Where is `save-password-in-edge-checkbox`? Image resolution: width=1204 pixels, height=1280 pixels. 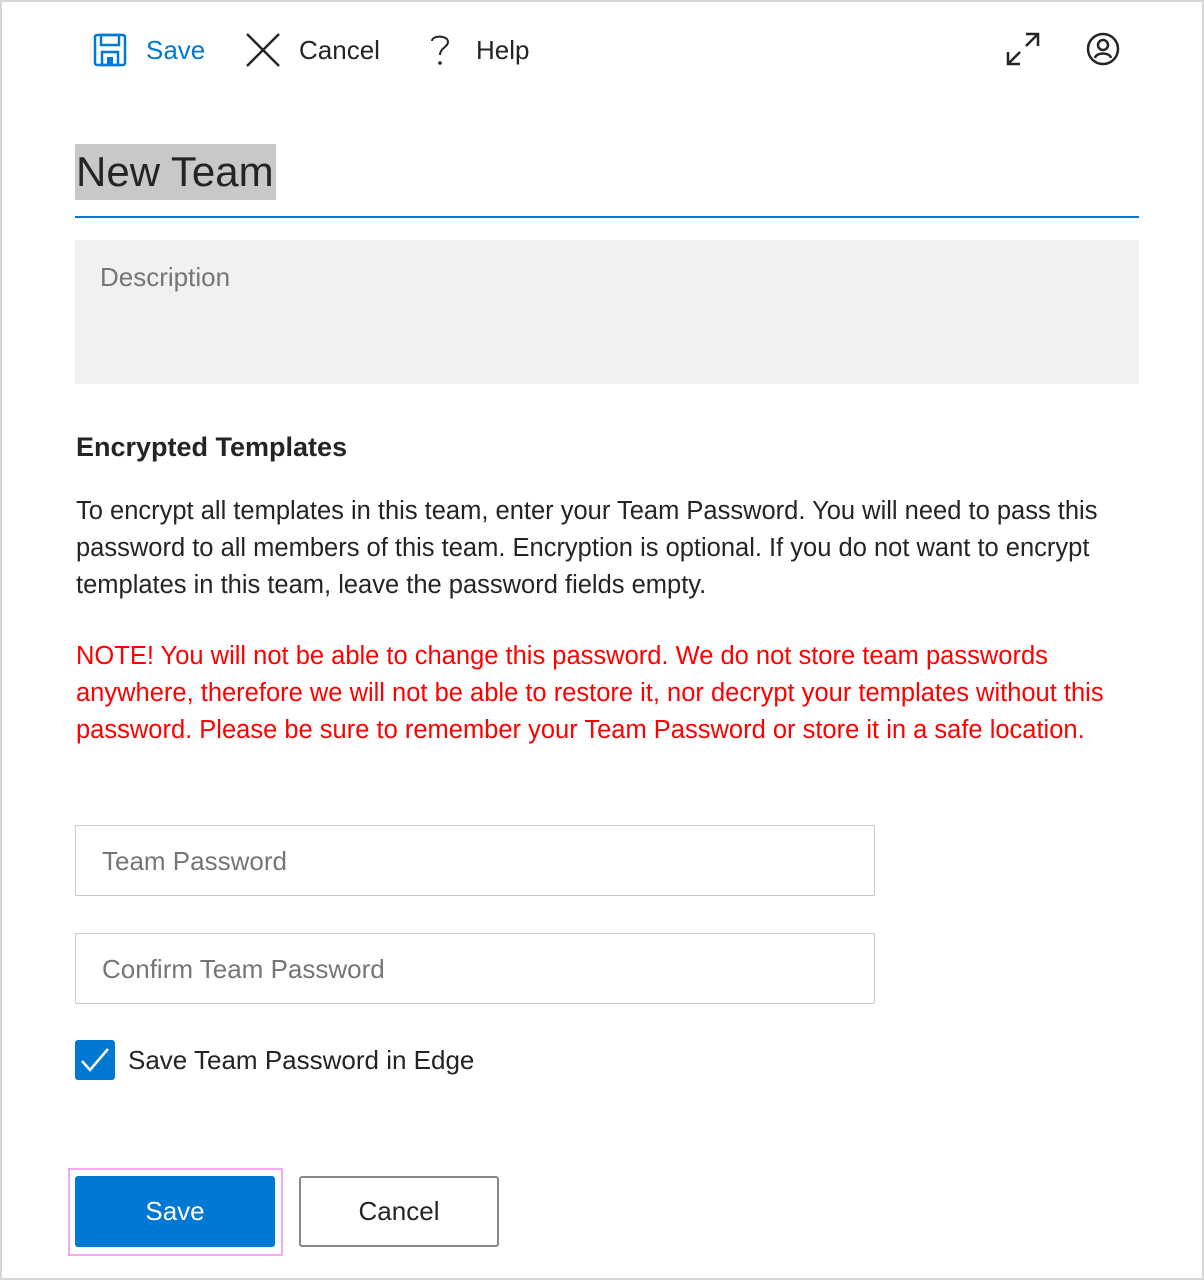
save-password-in-edge-checkbox is located at coordinates (95, 1060).